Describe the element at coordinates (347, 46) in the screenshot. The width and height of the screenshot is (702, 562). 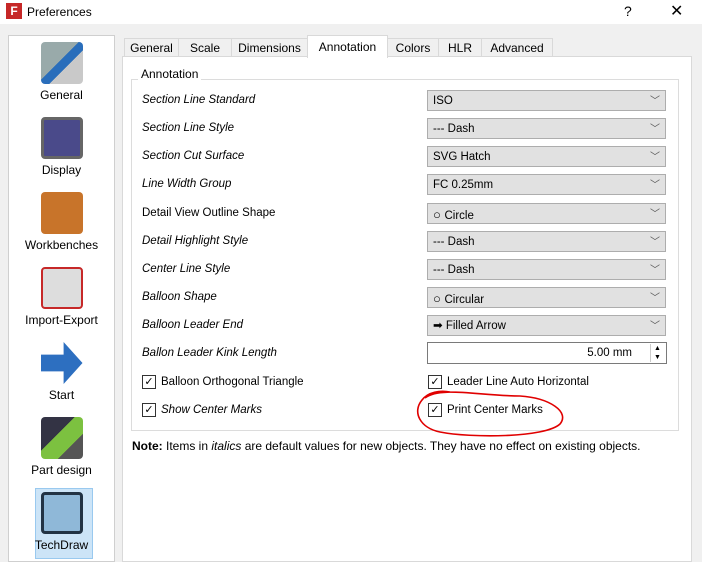
I see `tab-annotation: Annotation` at that location.